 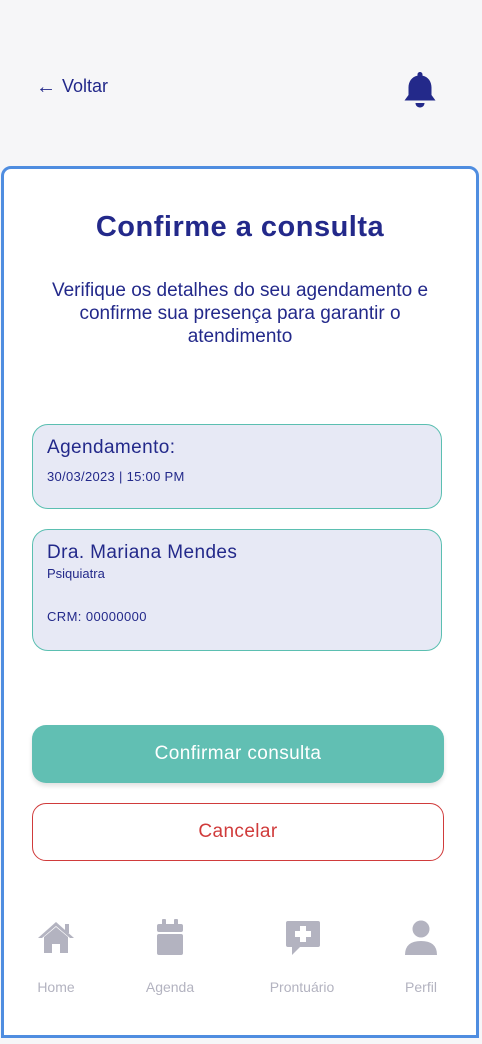 What do you see at coordinates (420, 90) in the screenshot?
I see `bell-icon` at bounding box center [420, 90].